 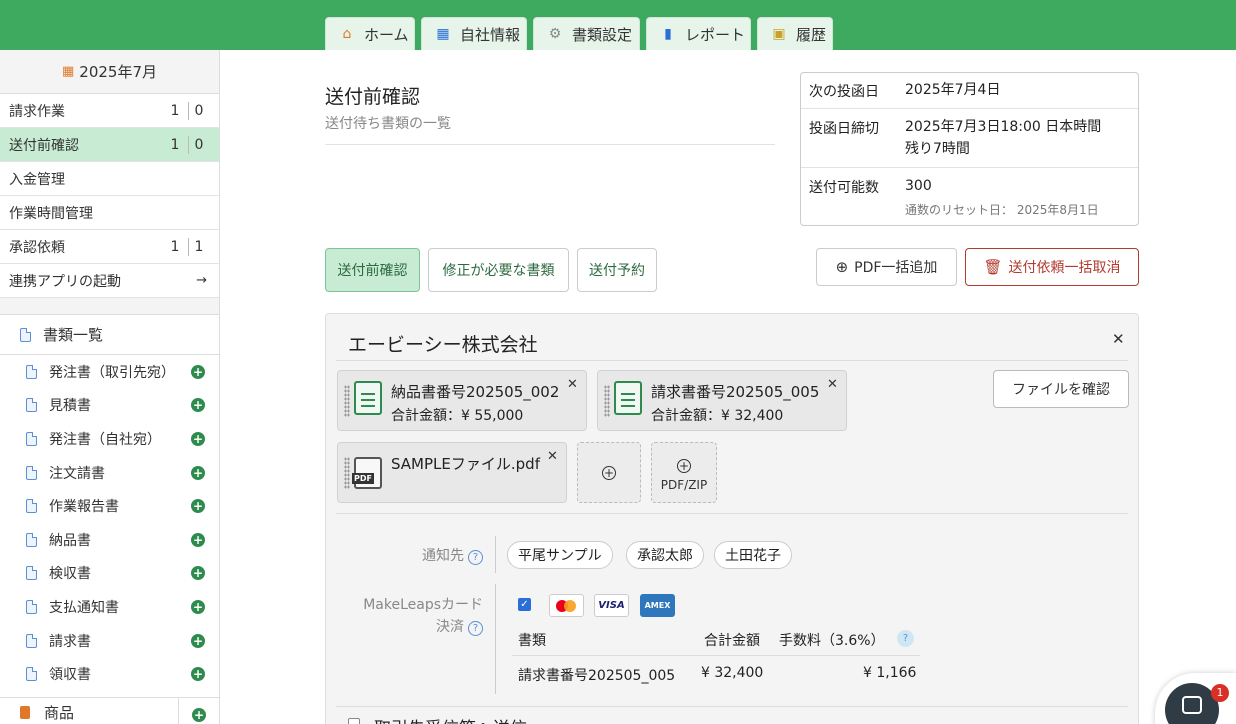 I want to click on document-chip: 納品書番号202505_002 合計金額：¥ 55,000 ✕, so click(x=462, y=400).